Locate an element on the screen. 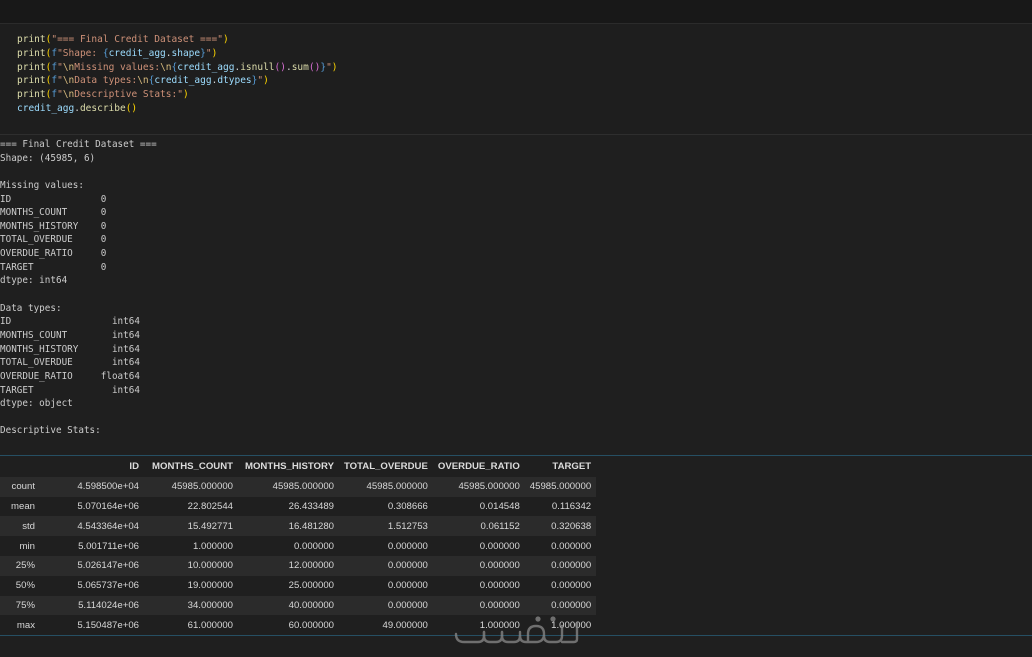  table-cell: 15.492771 is located at coordinates (210, 526).